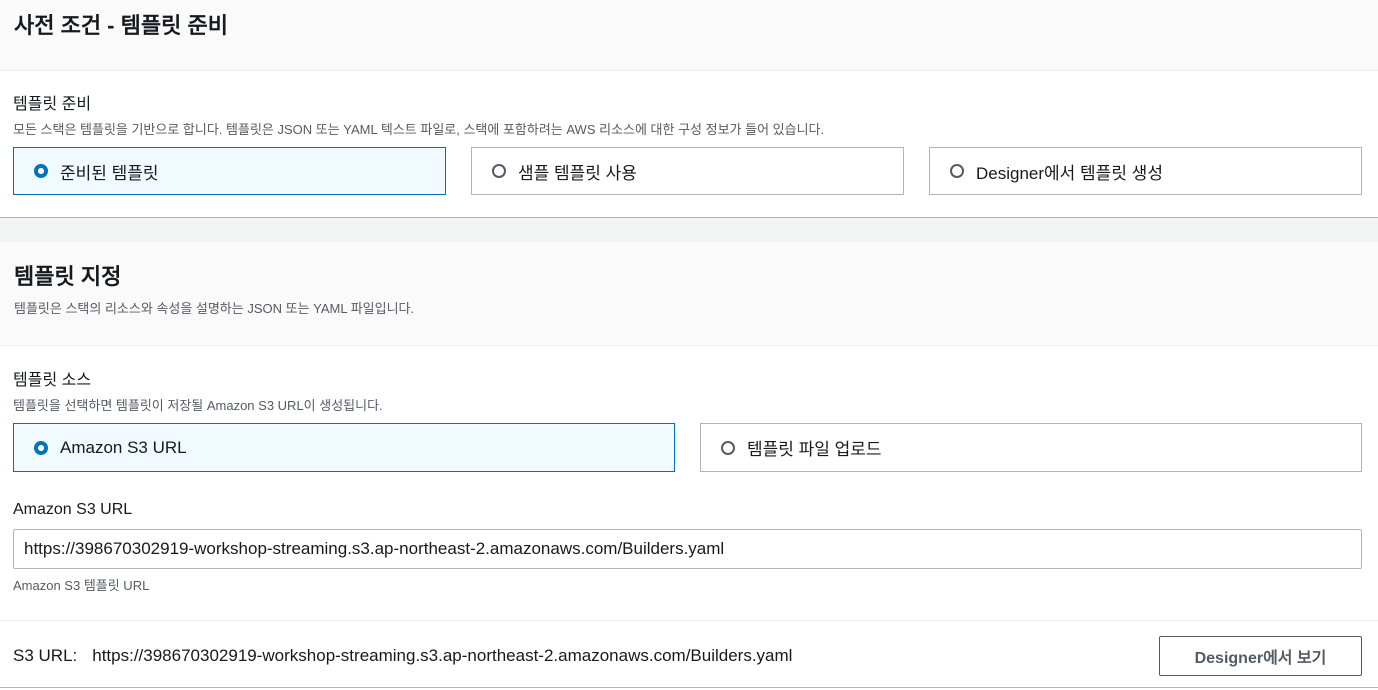  What do you see at coordinates (577, 173) in the screenshot?
I see `option-label: 샘플 템플릿 사용` at bounding box center [577, 173].